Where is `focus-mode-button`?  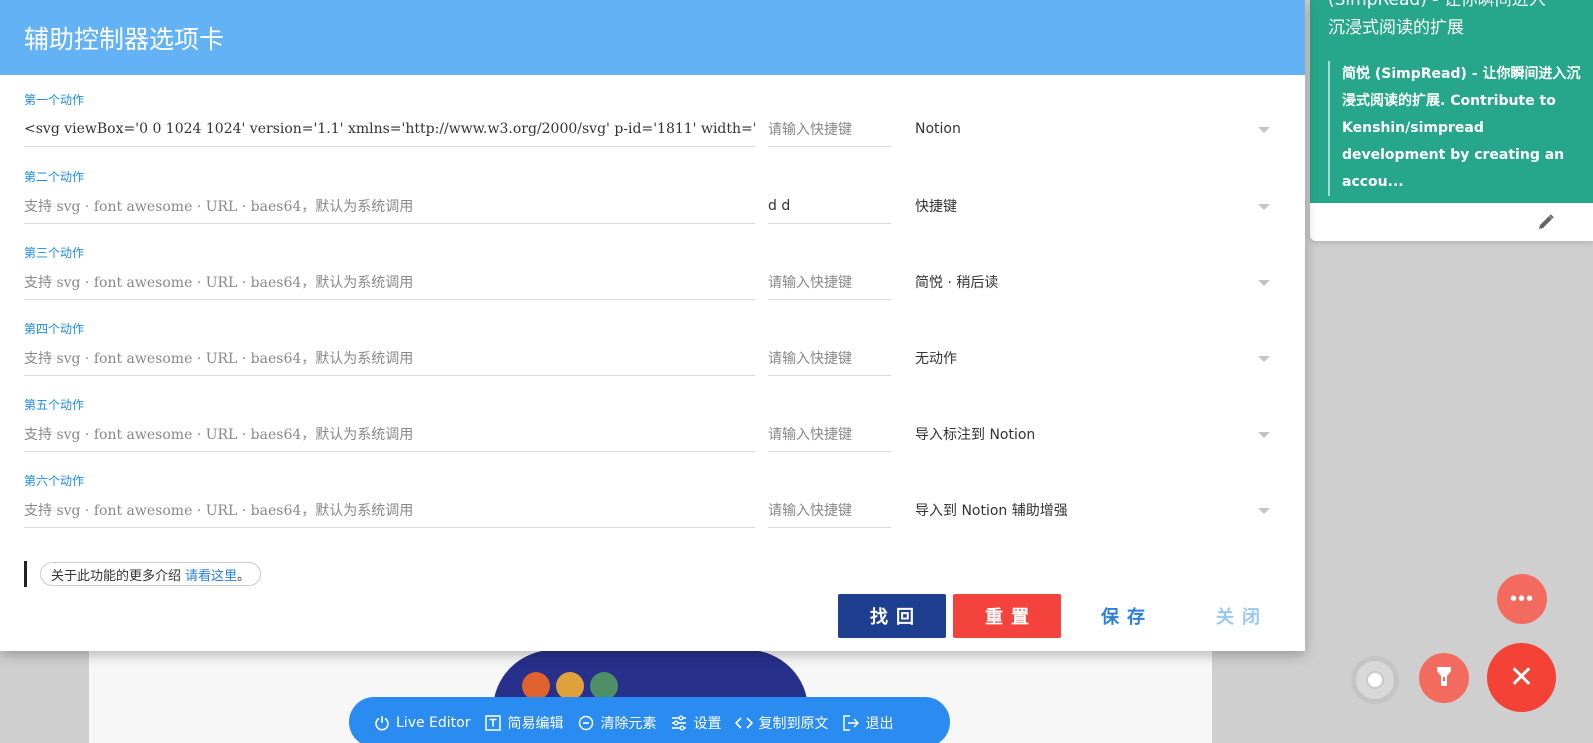 focus-mode-button is located at coordinates (1375, 680).